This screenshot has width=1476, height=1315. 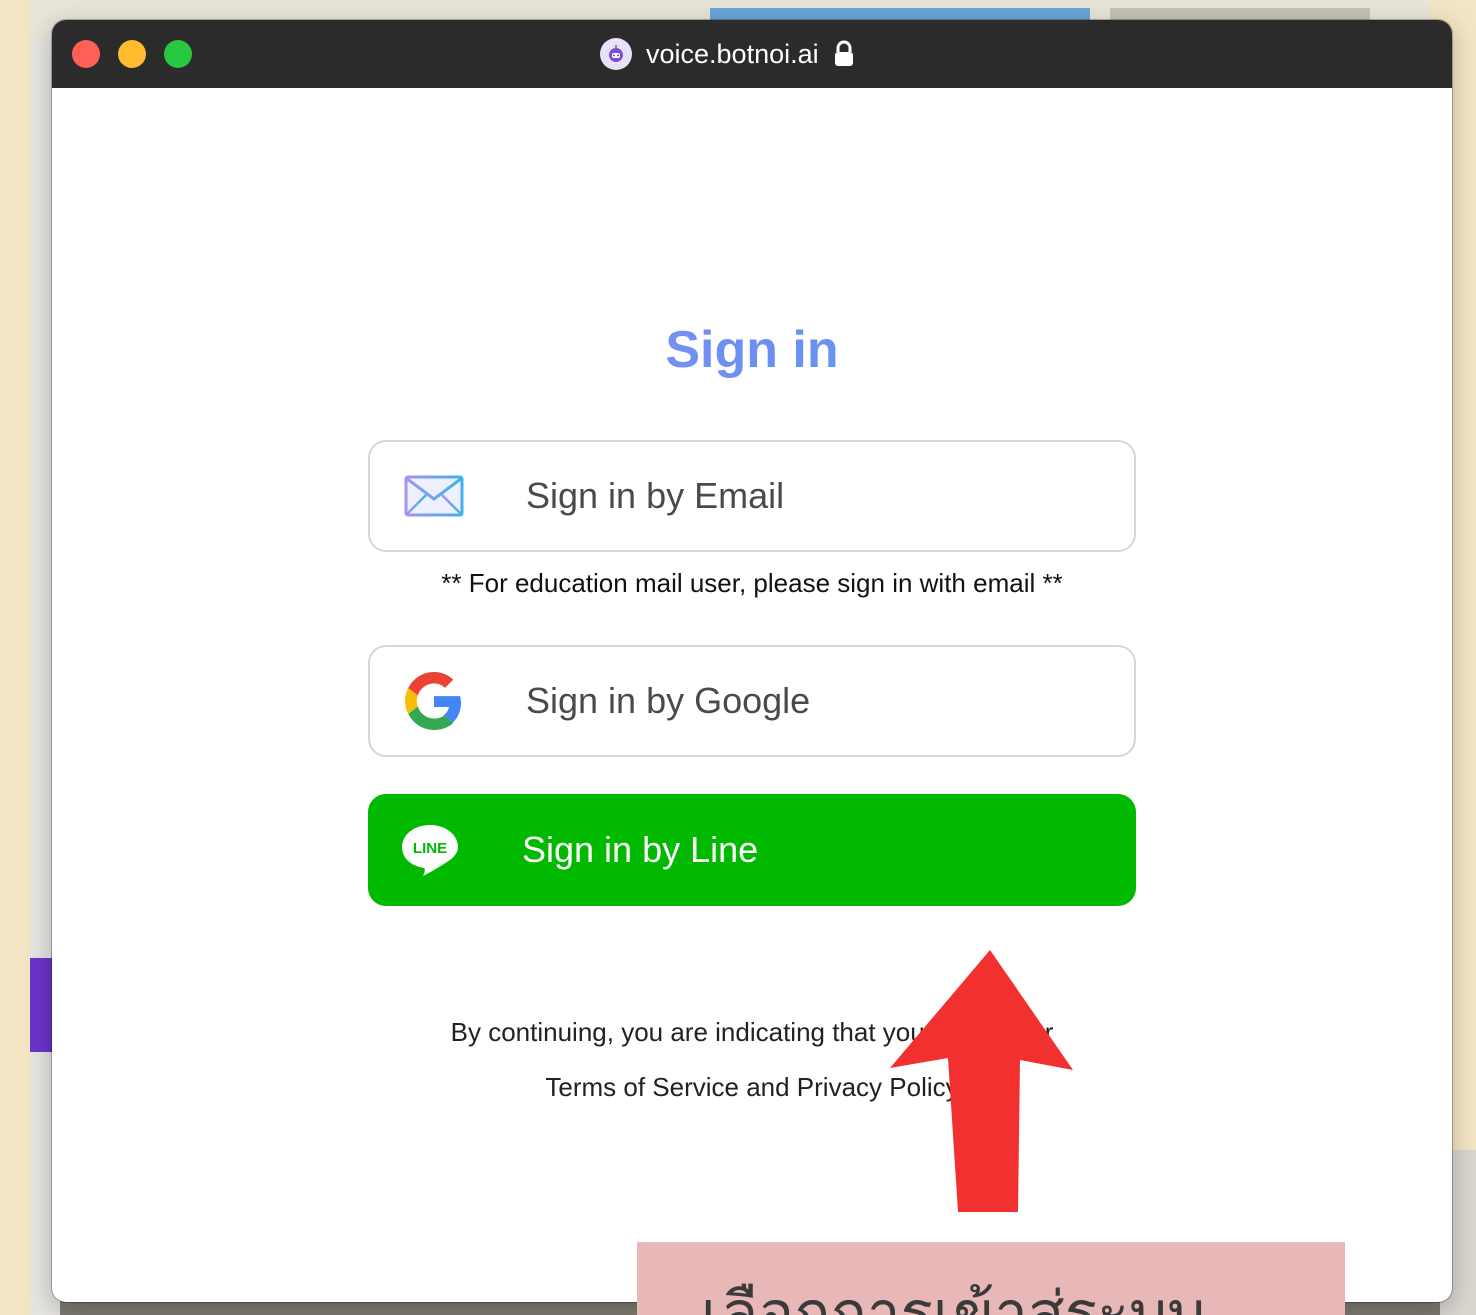 What do you see at coordinates (434, 496) in the screenshot?
I see `envelope-icon` at bounding box center [434, 496].